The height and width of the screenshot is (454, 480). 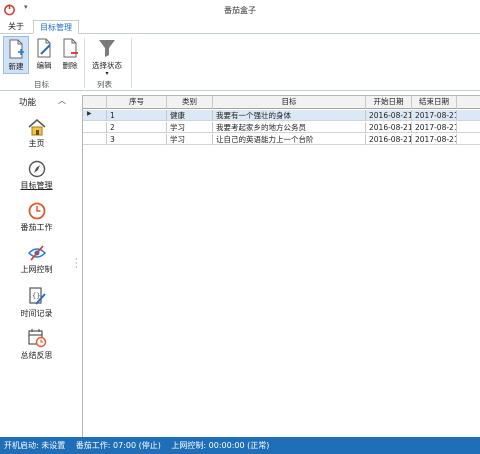 I want to click on table-row: 3 学习 让自己的英语能力上一个台阶 2016-08-21 2017-08-21, so click(x=281, y=139).